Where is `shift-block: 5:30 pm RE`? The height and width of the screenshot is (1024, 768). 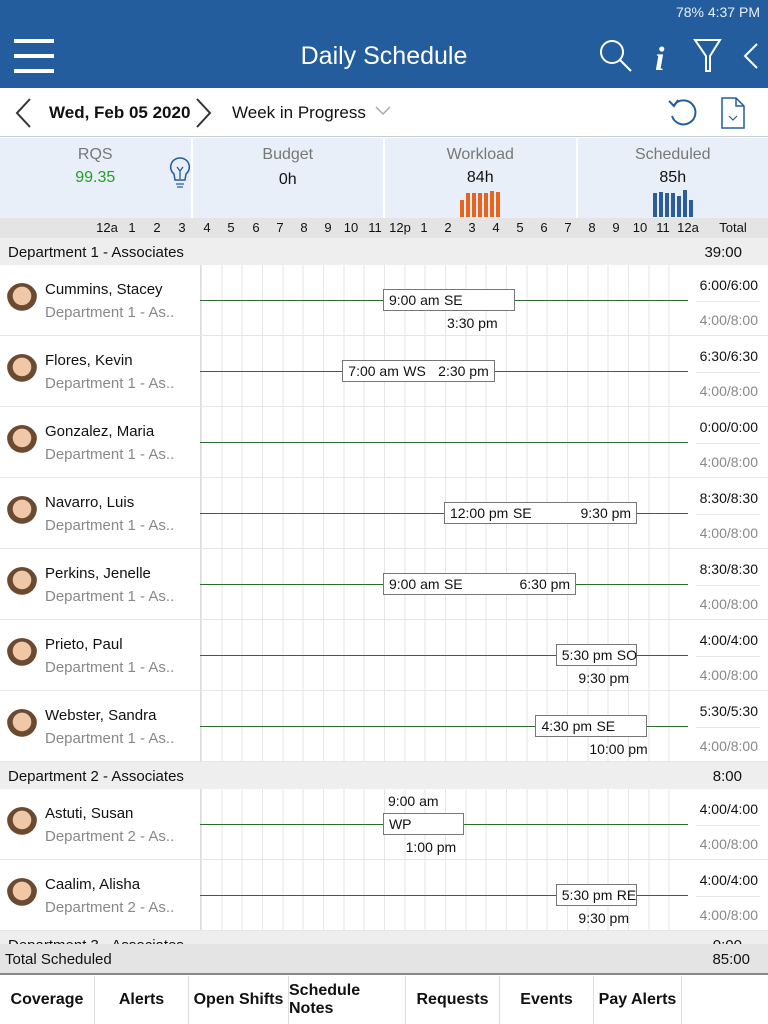
shift-block: 5:30 pm RE is located at coordinates (596, 895).